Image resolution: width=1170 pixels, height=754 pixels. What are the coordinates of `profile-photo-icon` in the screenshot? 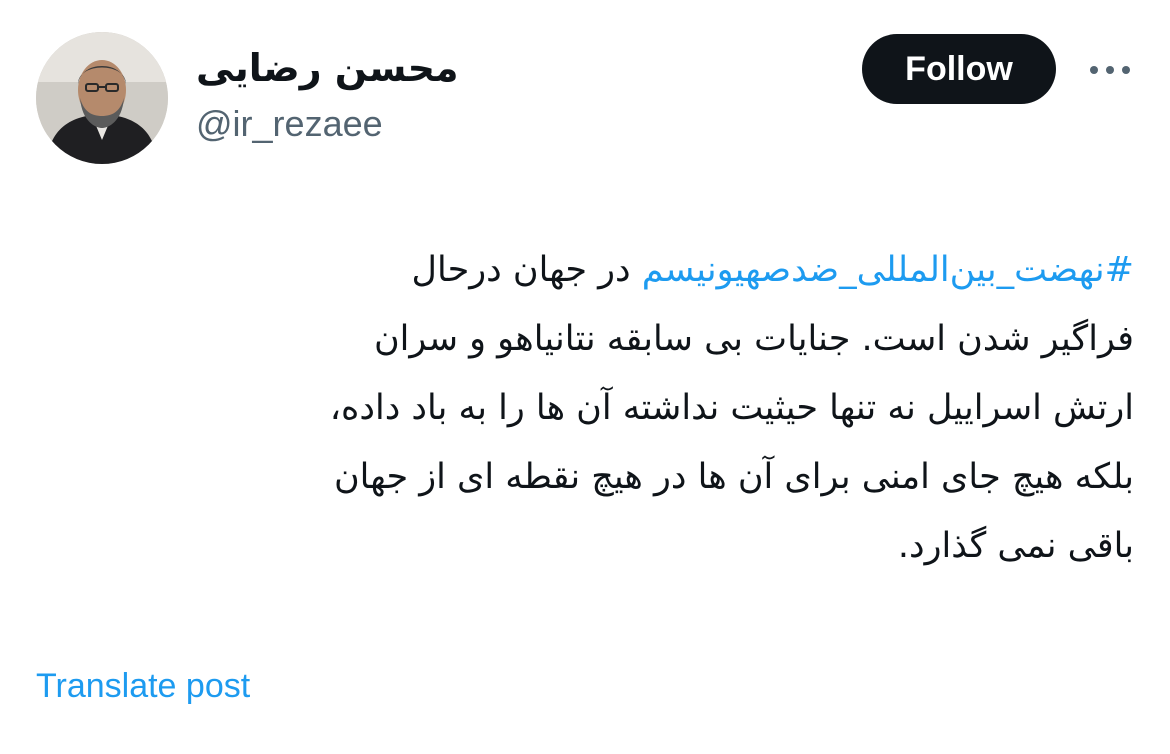 It's located at (102, 98).